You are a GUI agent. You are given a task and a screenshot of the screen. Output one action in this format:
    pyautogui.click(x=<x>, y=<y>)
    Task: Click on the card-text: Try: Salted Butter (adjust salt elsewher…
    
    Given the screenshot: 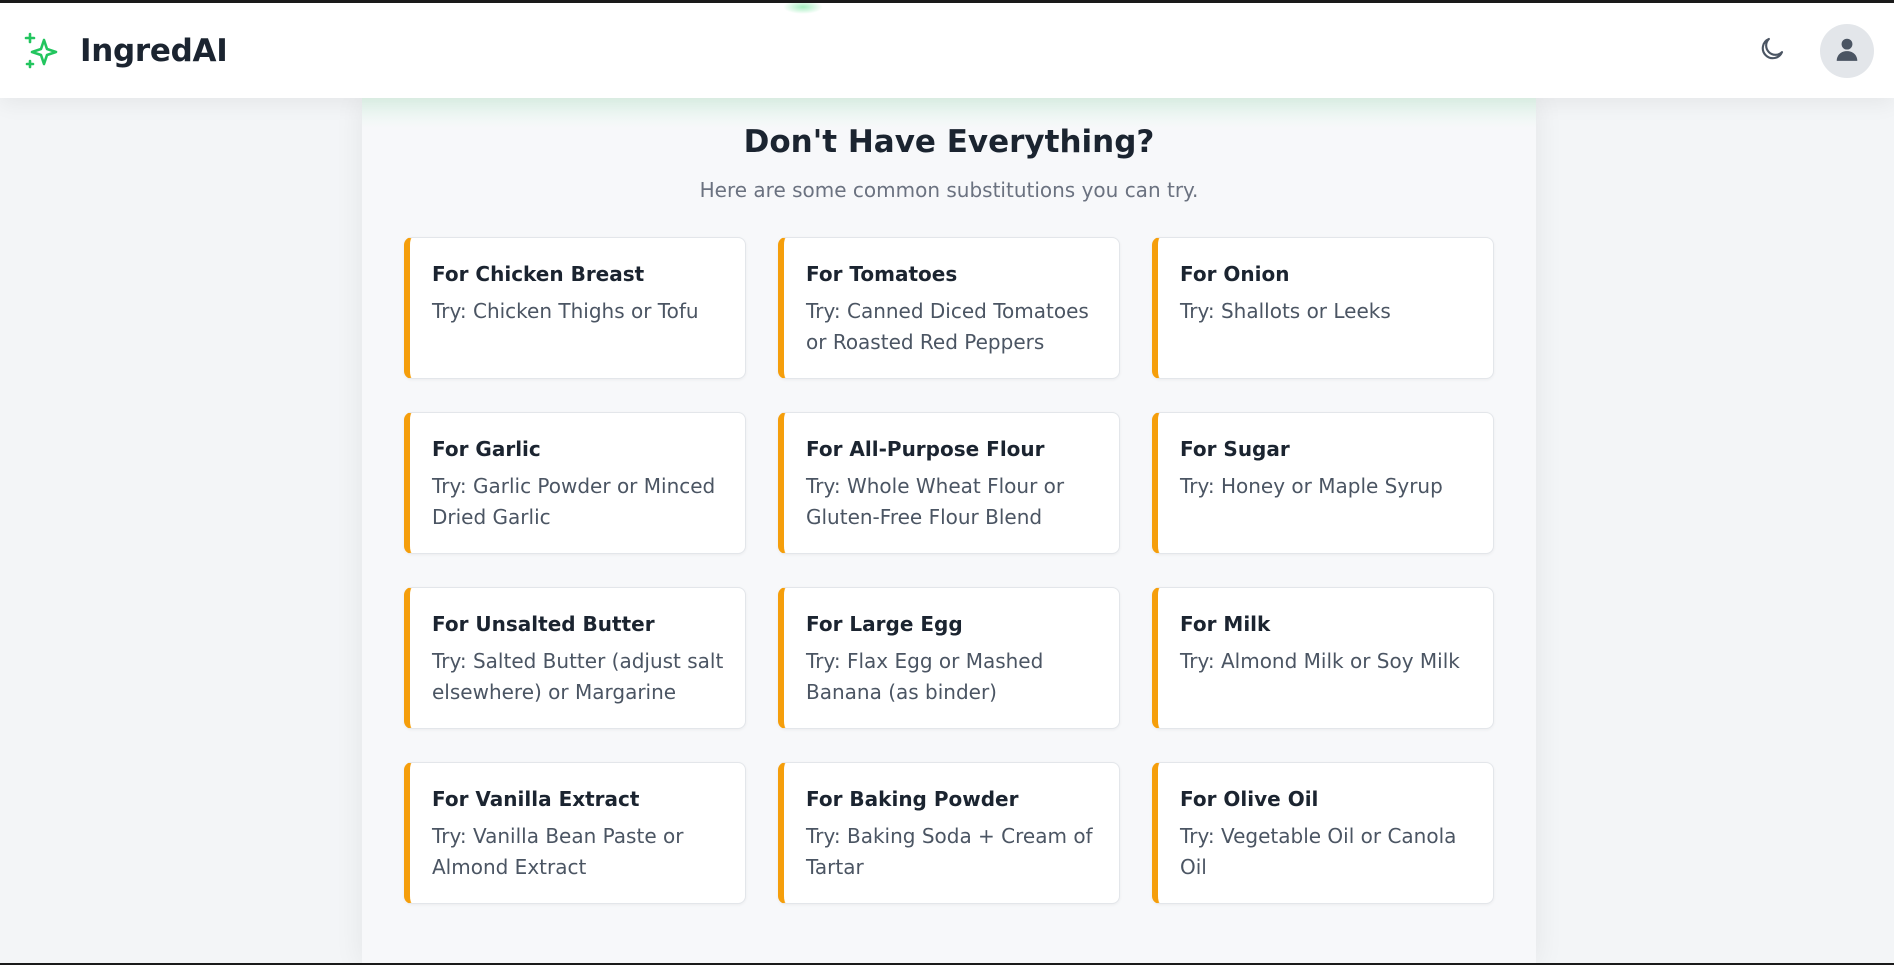 What is the action you would take?
    pyautogui.click(x=578, y=676)
    